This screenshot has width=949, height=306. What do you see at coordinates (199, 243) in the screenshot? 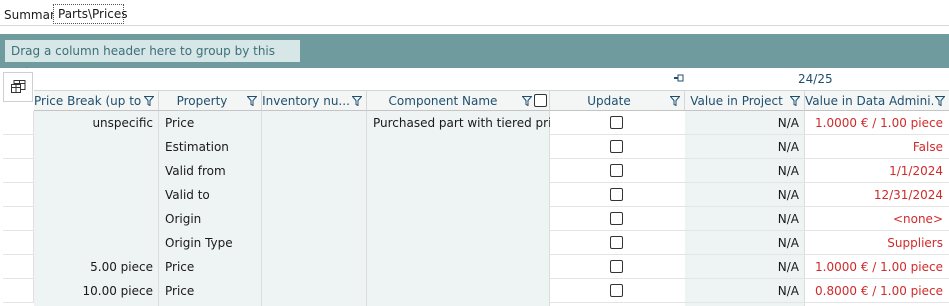
I see `property-cell: Origin Type` at bounding box center [199, 243].